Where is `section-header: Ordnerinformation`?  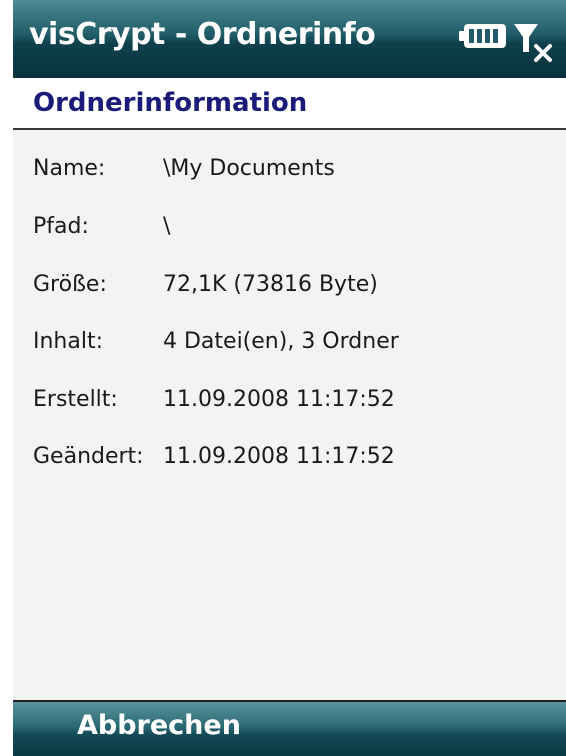
section-header: Ordnerinformation is located at coordinates (289, 104).